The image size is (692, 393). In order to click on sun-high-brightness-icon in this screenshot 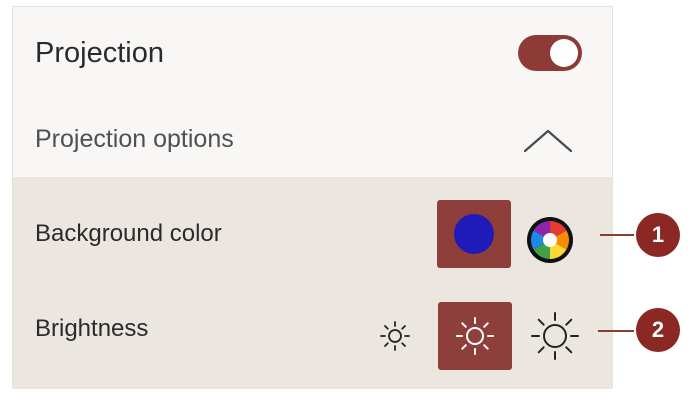, I will do `click(555, 336)`.